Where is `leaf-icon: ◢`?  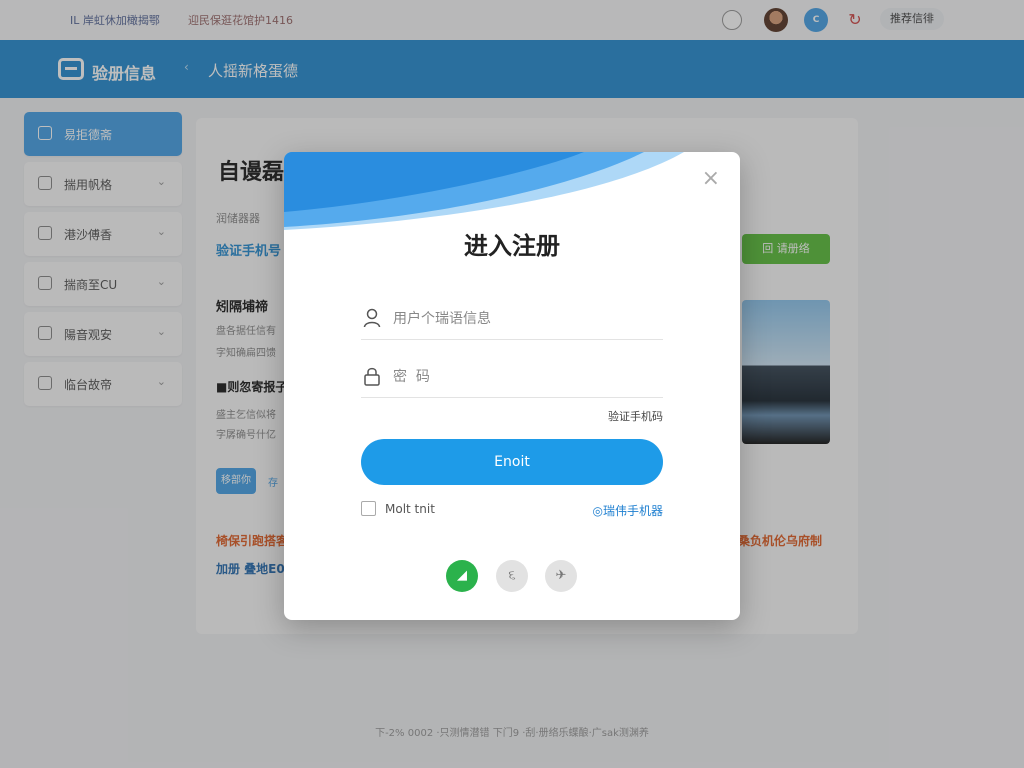
leaf-icon: ◢ is located at coordinates (462, 576).